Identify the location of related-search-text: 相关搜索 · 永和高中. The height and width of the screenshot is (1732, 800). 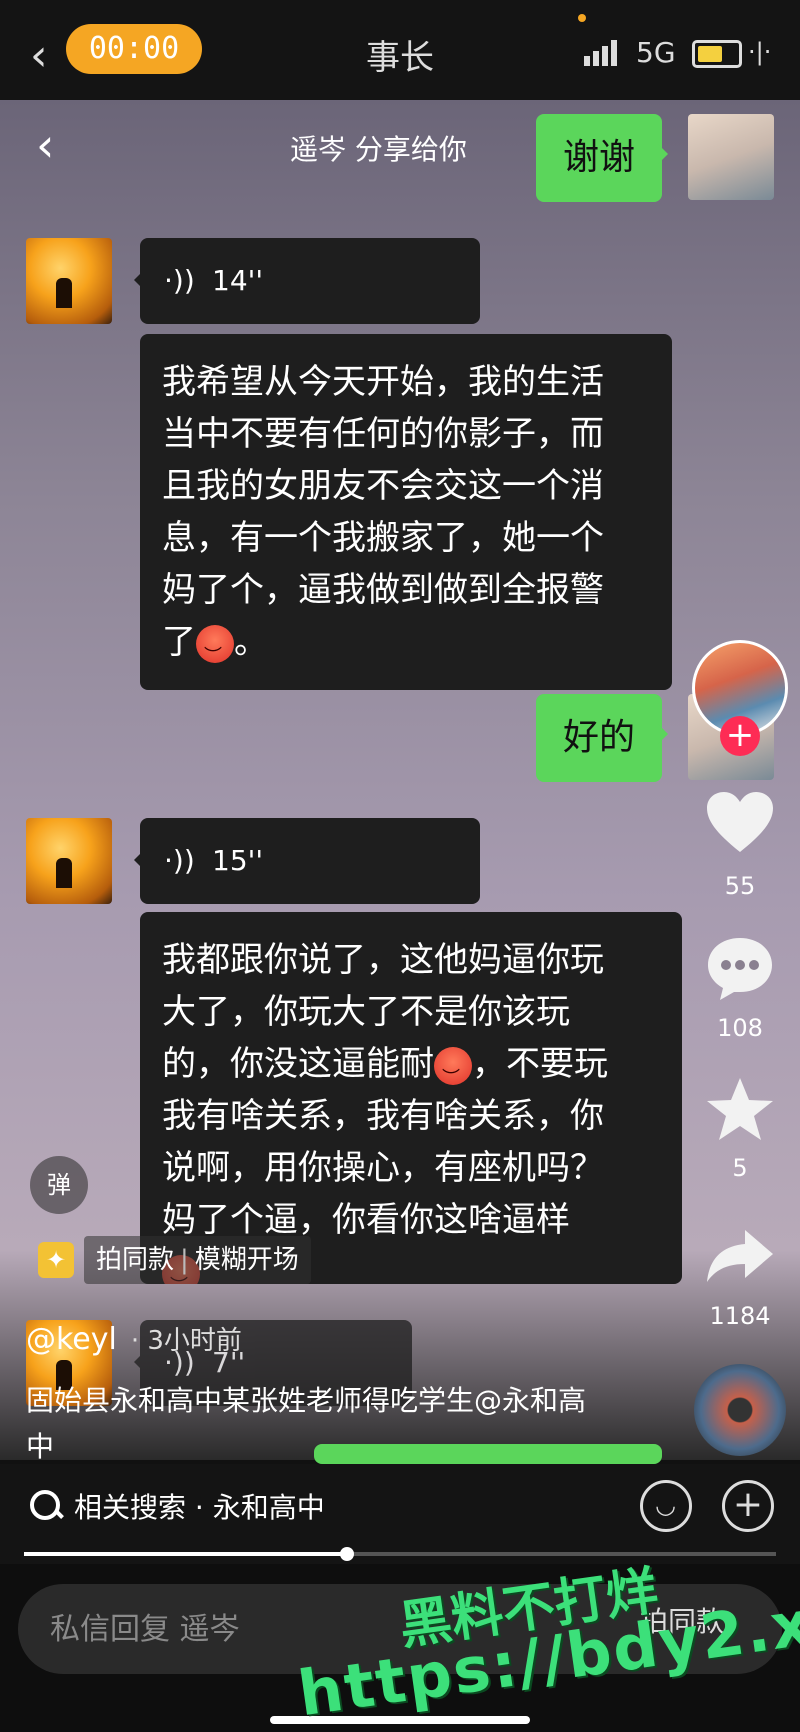
(199, 1506).